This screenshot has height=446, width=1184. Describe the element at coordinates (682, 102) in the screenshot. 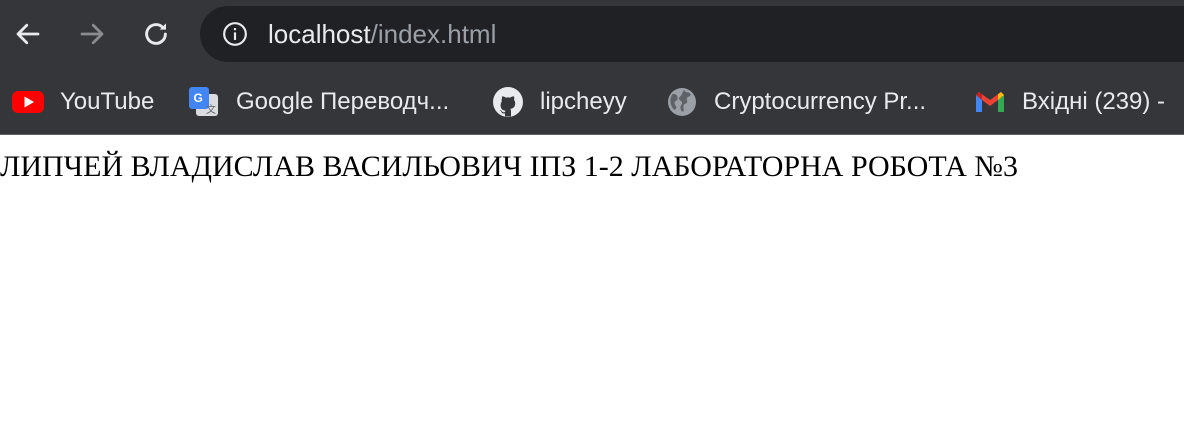

I see `globe-icon` at that location.